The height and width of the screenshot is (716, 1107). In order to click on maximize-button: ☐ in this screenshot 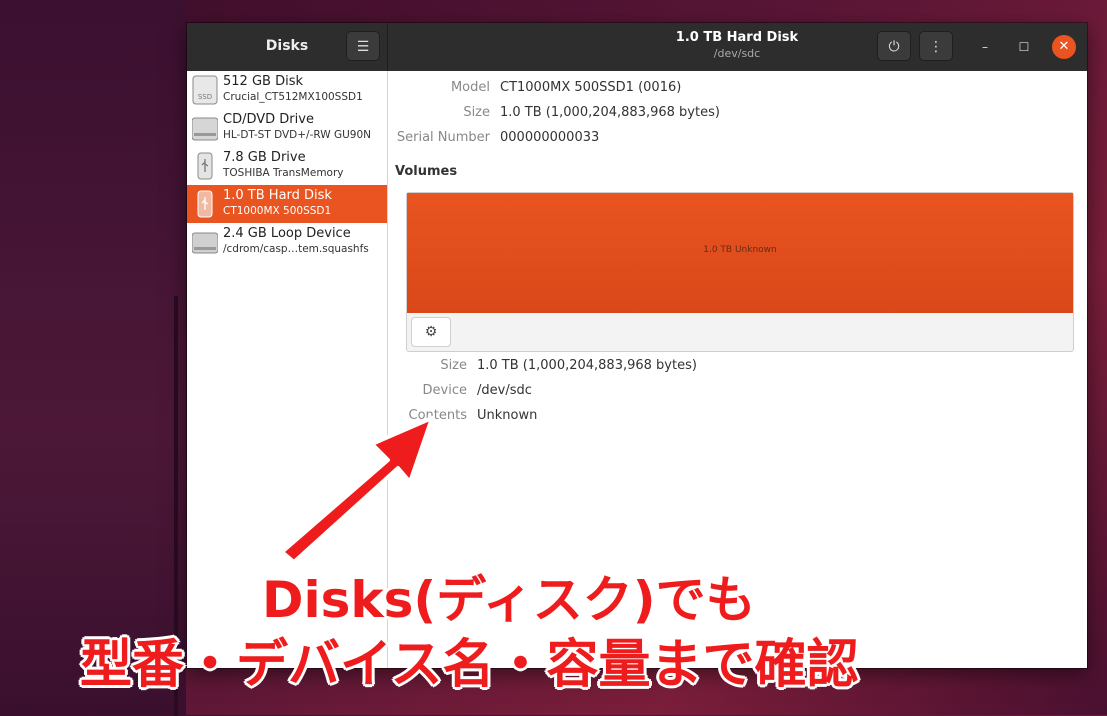, I will do `click(1024, 47)`.